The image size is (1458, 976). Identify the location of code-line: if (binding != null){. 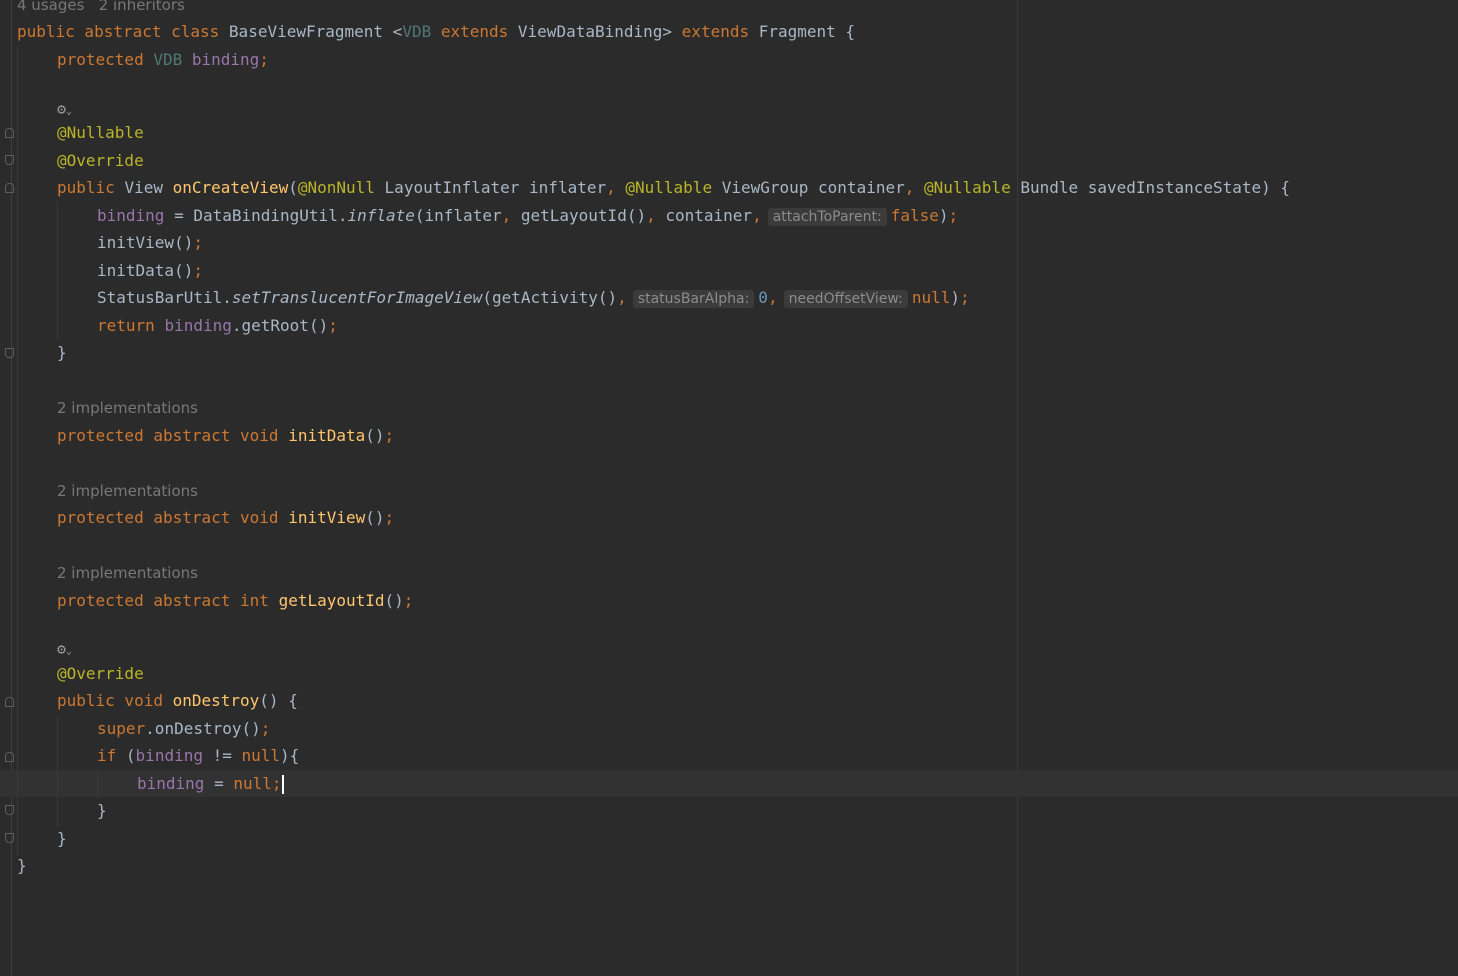
(198, 755).